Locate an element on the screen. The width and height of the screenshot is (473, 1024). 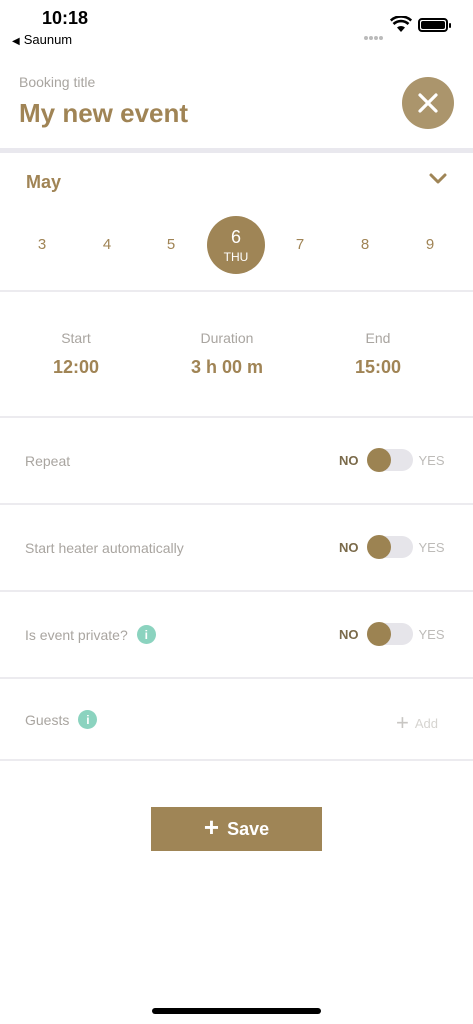
end-value: 15:00 is located at coordinates (378, 367).